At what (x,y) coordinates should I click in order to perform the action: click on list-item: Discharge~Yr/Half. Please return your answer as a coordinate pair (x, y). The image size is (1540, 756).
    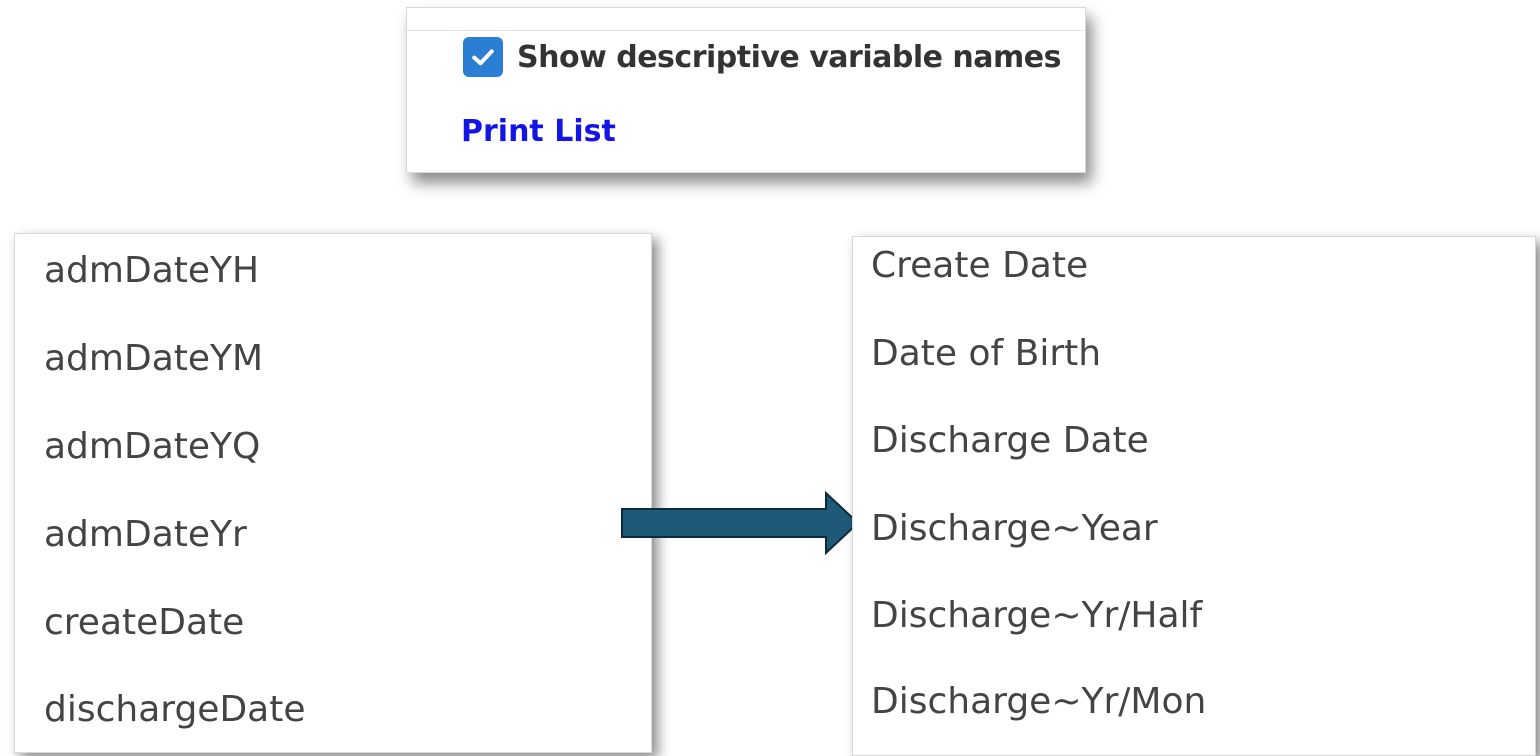
    Looking at the image, I should click on (1194, 639).